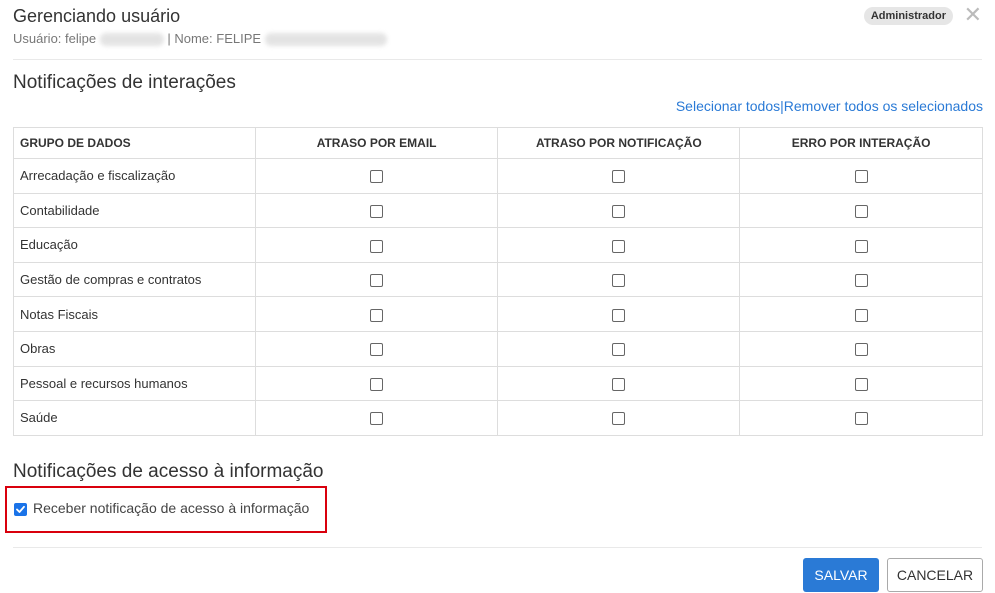 The height and width of the screenshot is (593, 995). I want to click on save-button: SALVAR, so click(841, 575).